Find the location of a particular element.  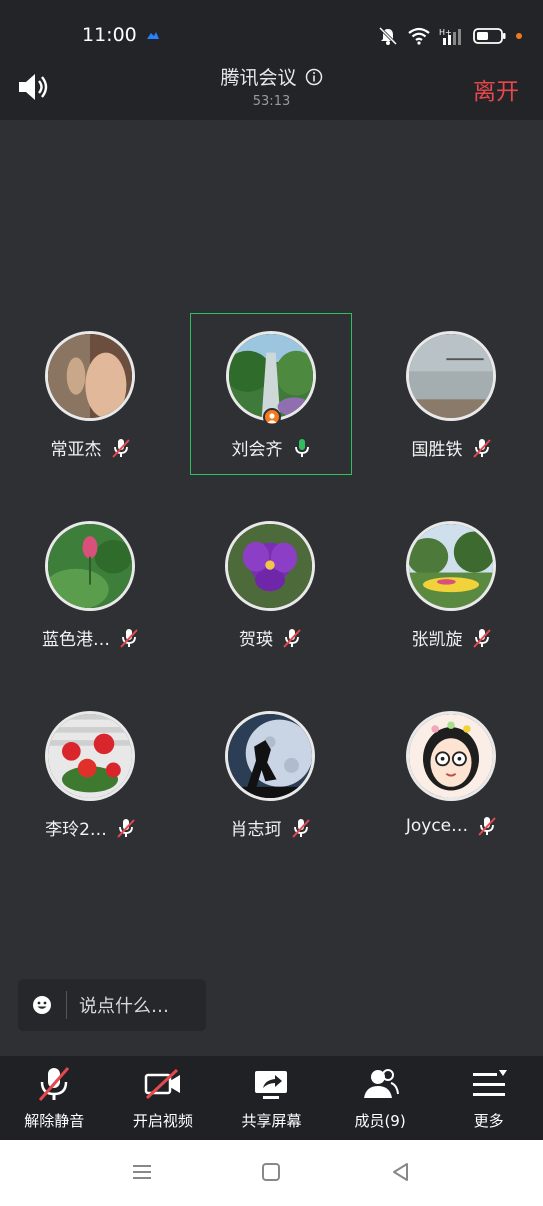

participant-name: 张凯旋 is located at coordinates (437, 640).